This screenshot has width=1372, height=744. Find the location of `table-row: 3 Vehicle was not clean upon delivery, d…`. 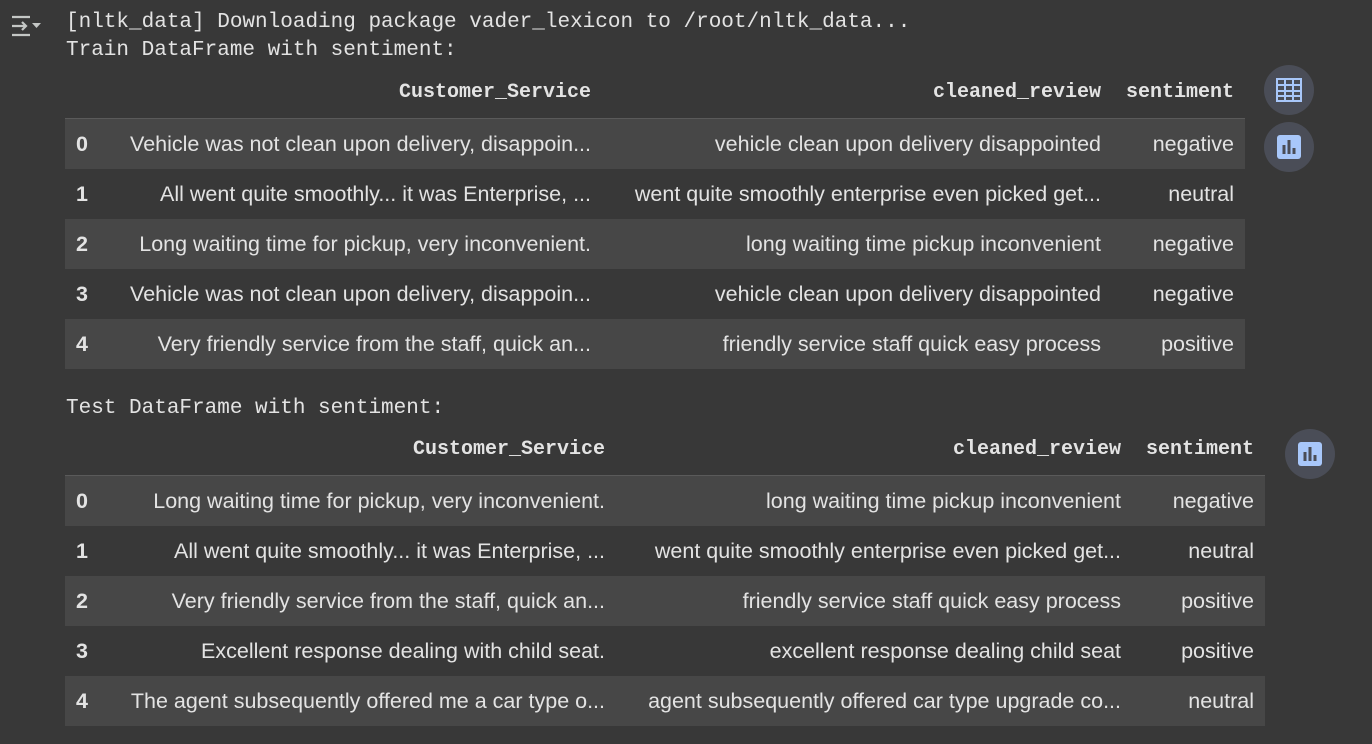

table-row: 3 Vehicle was not clean upon delivery, d… is located at coordinates (655, 294).